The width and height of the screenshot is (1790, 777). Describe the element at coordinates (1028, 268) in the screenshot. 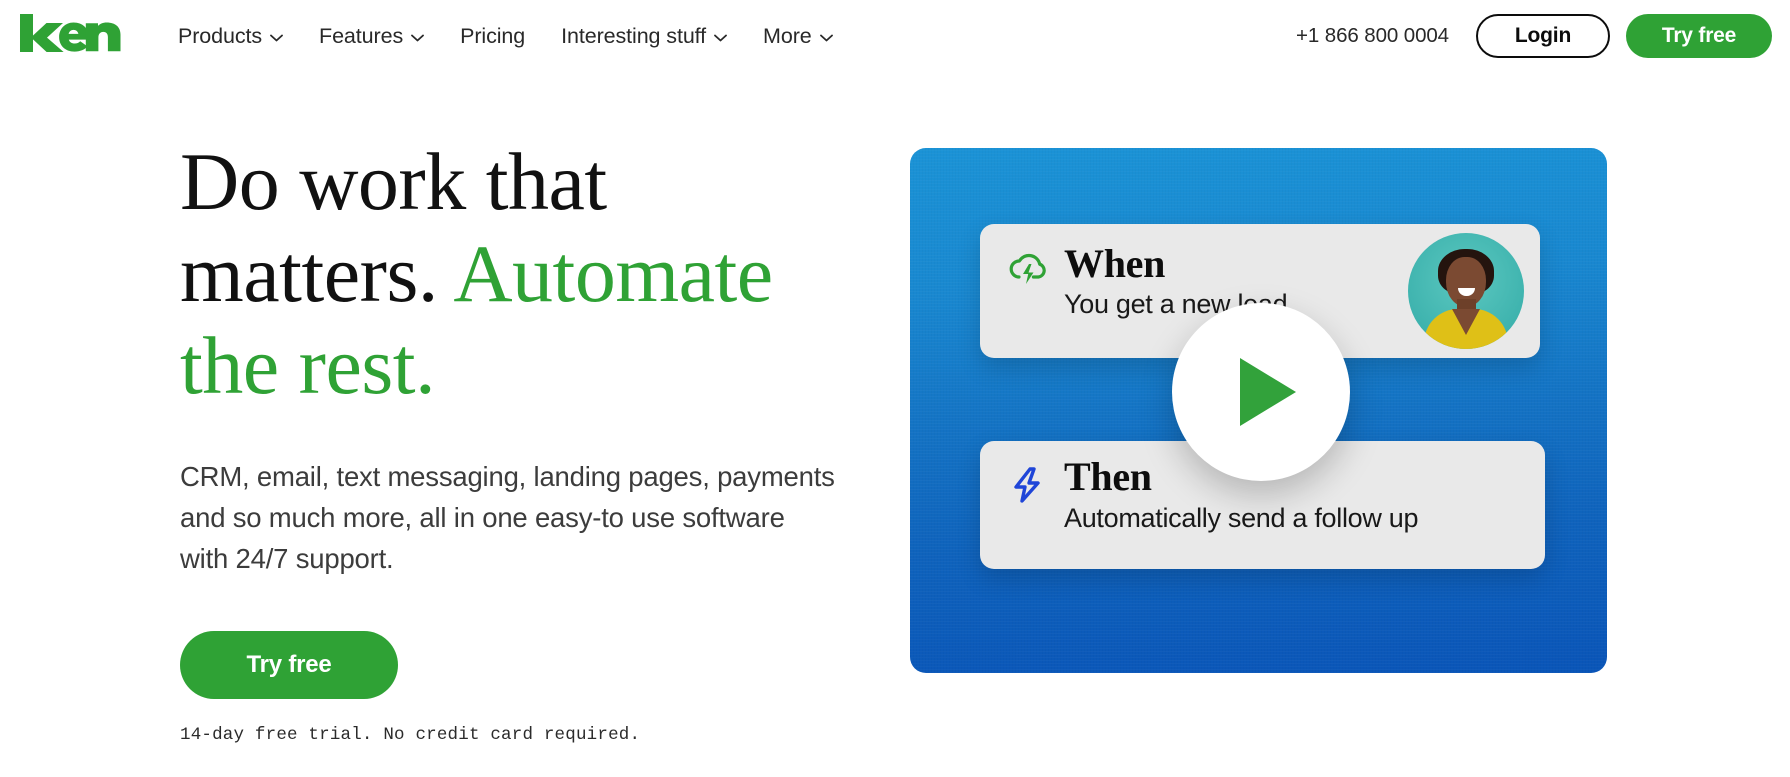

I see `cloud-lightning-icon` at that location.